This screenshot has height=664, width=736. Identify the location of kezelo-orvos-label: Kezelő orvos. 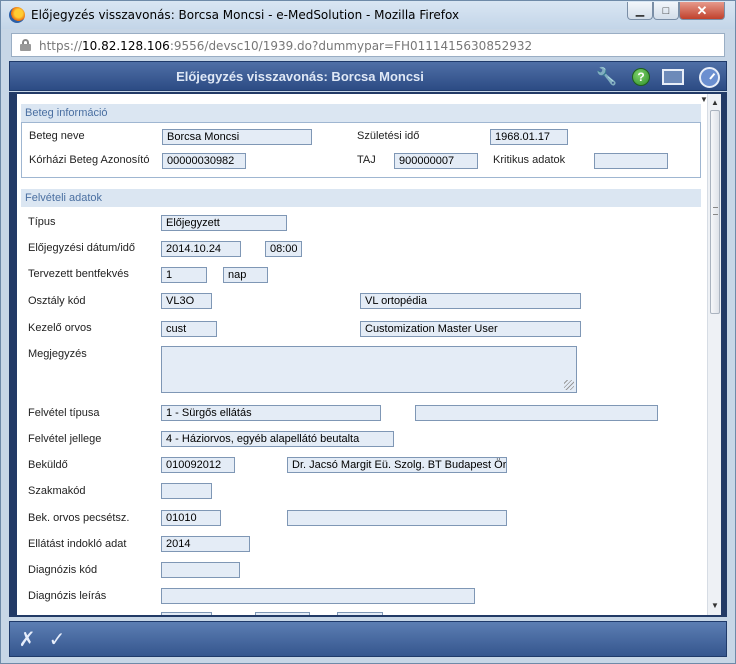
(60, 328).